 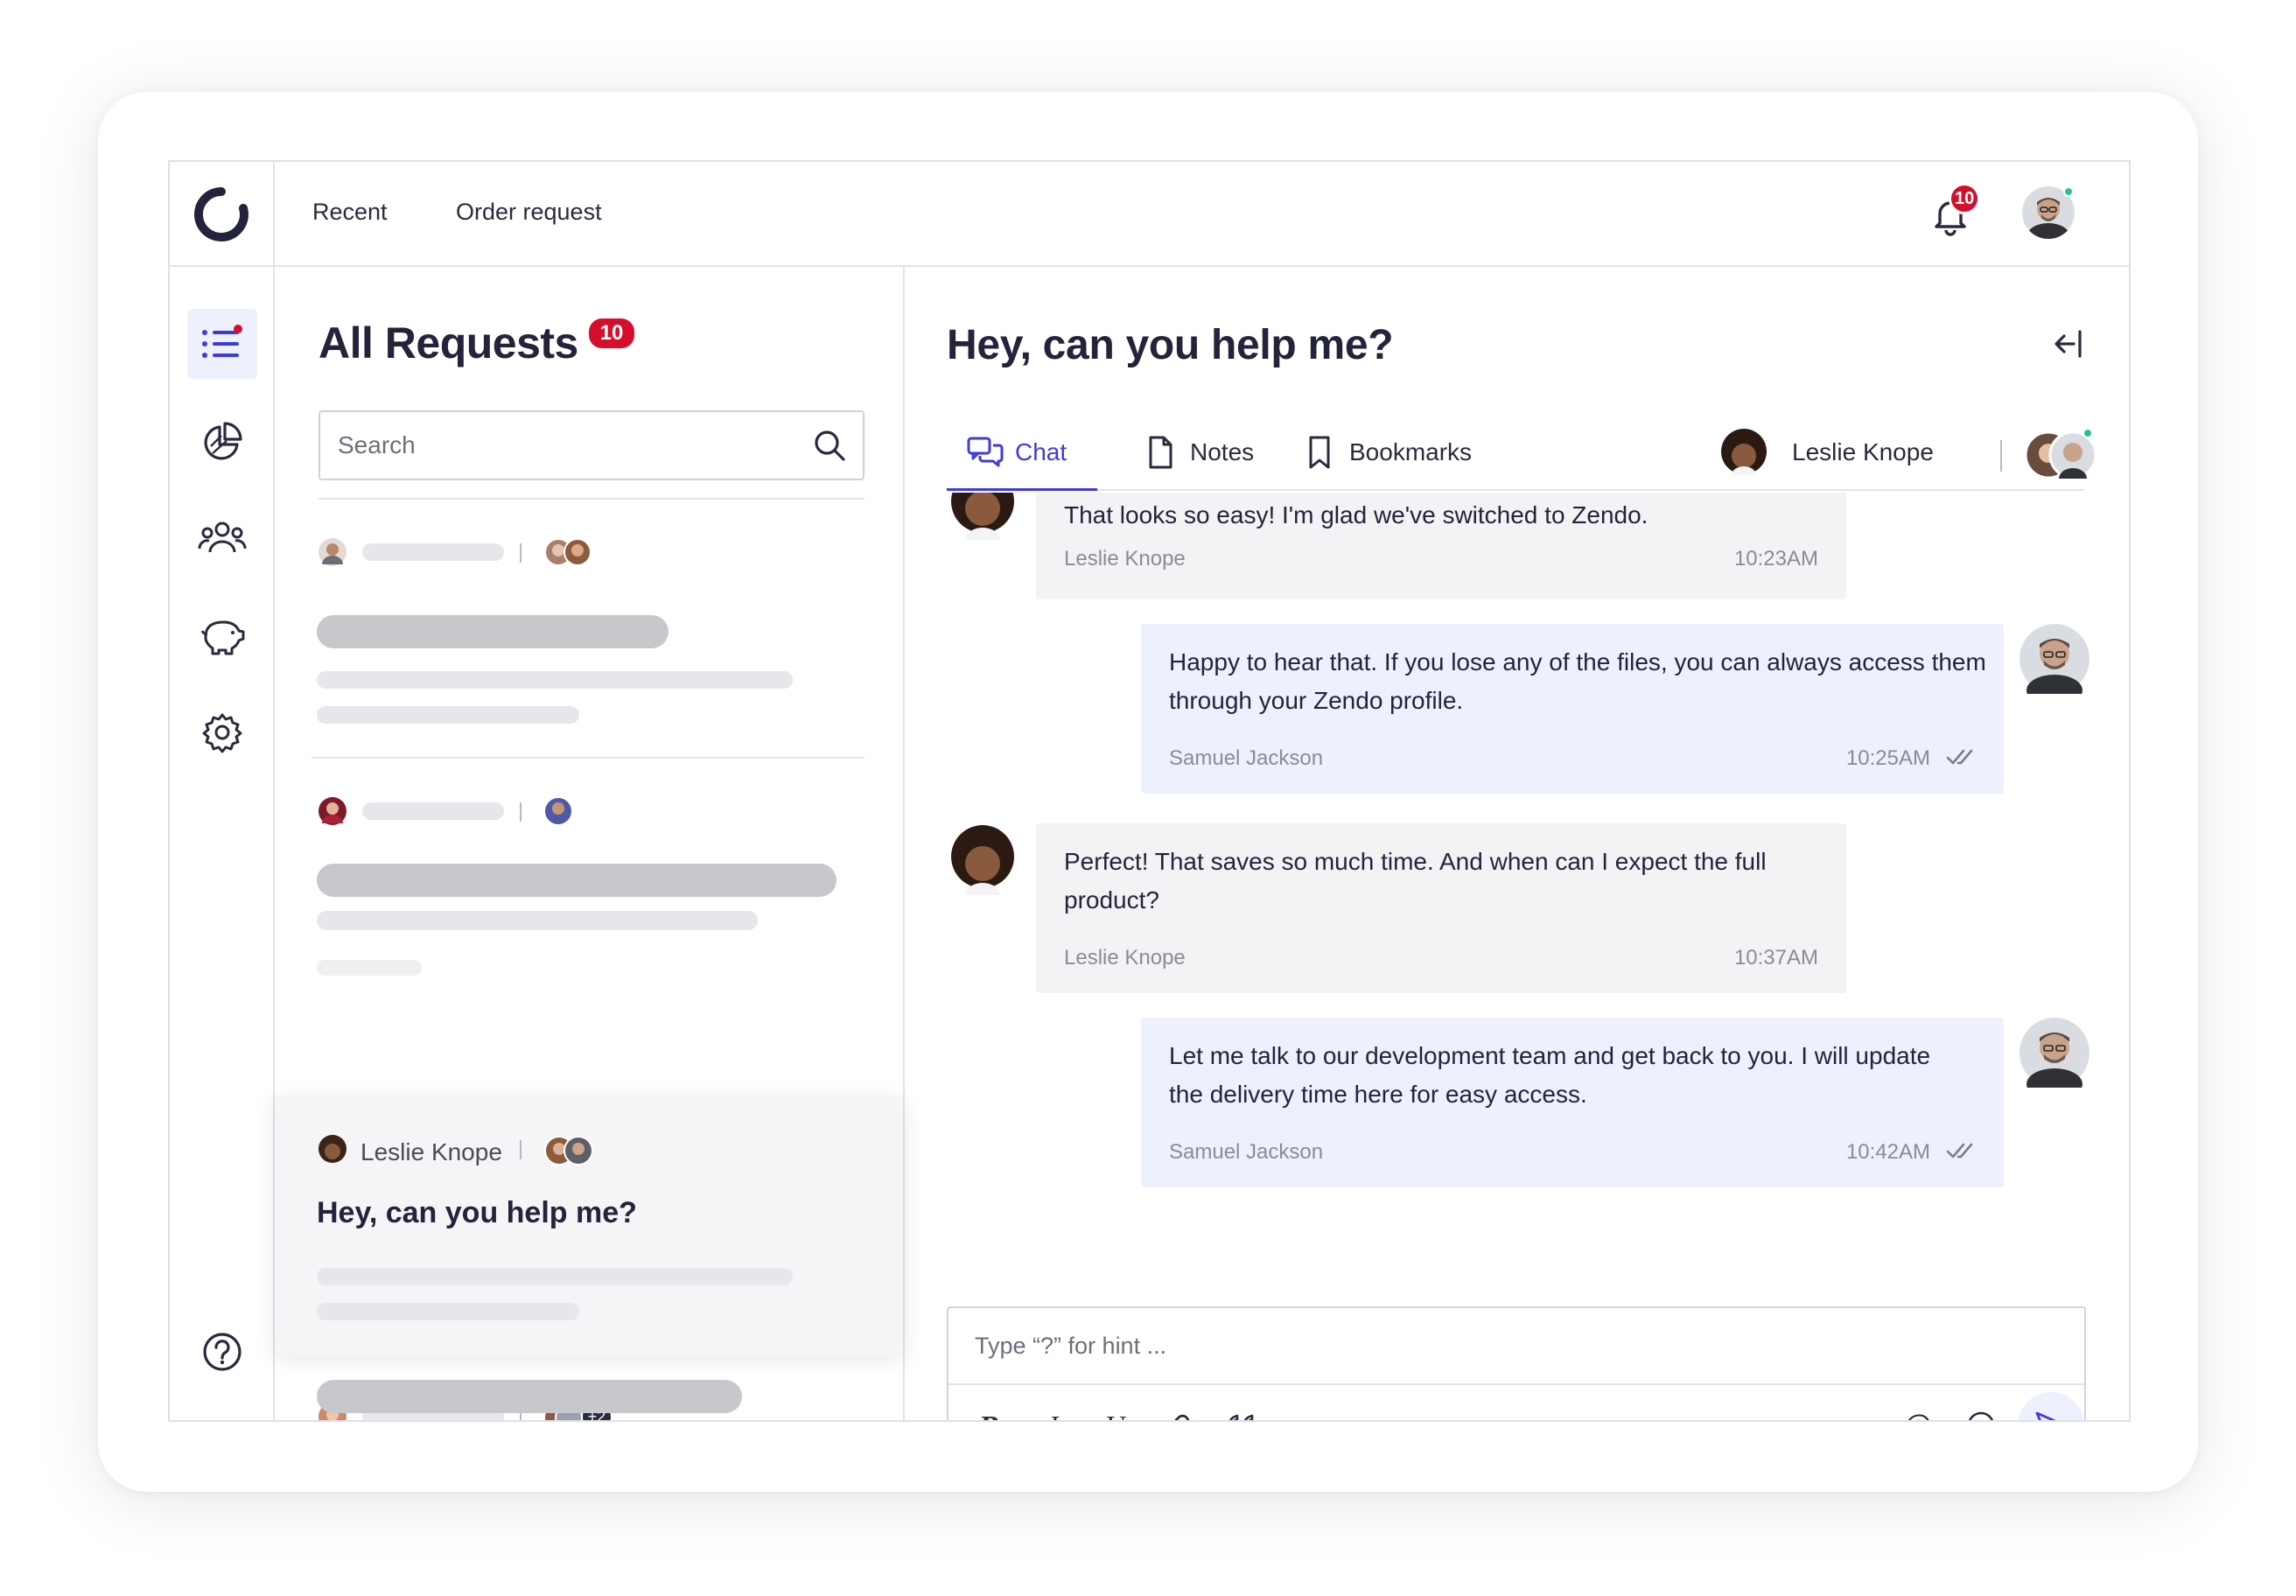 I want to click on message-author: Samuel Jackson, so click(x=1246, y=1152).